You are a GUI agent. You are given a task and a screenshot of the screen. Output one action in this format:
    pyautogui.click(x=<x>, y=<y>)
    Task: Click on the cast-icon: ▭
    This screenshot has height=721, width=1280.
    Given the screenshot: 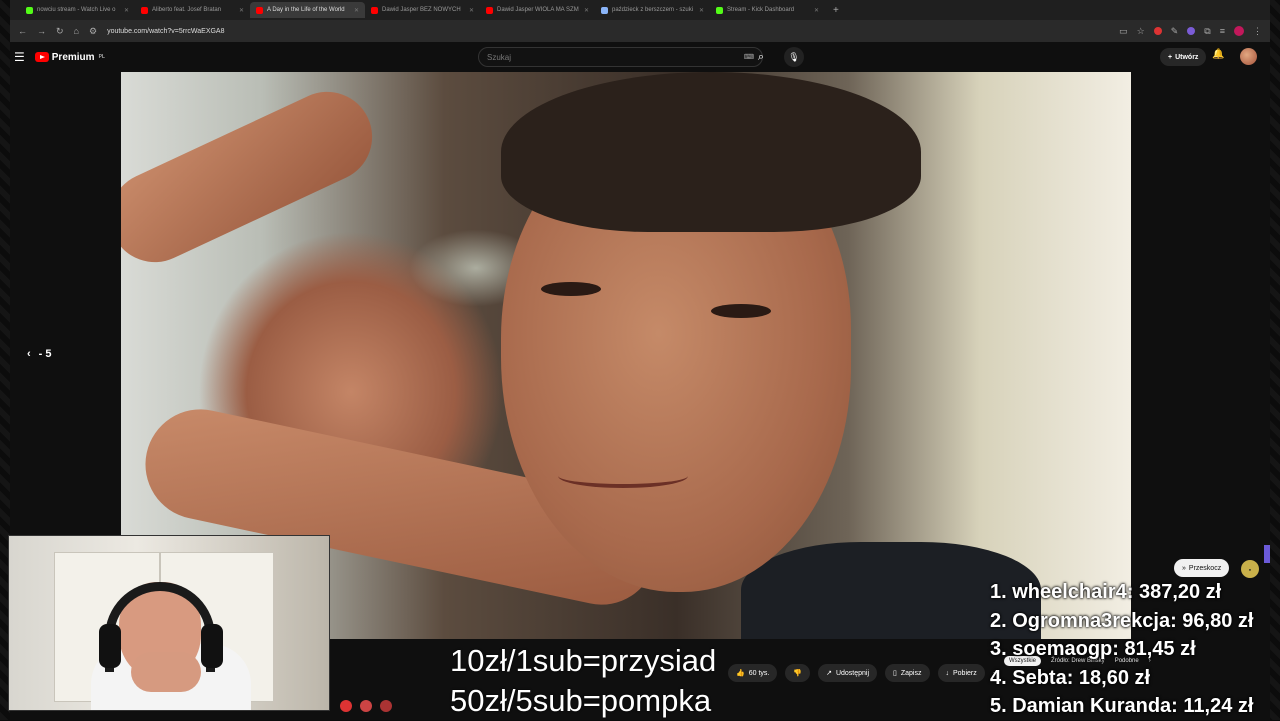 What is the action you would take?
    pyautogui.click(x=1123, y=31)
    